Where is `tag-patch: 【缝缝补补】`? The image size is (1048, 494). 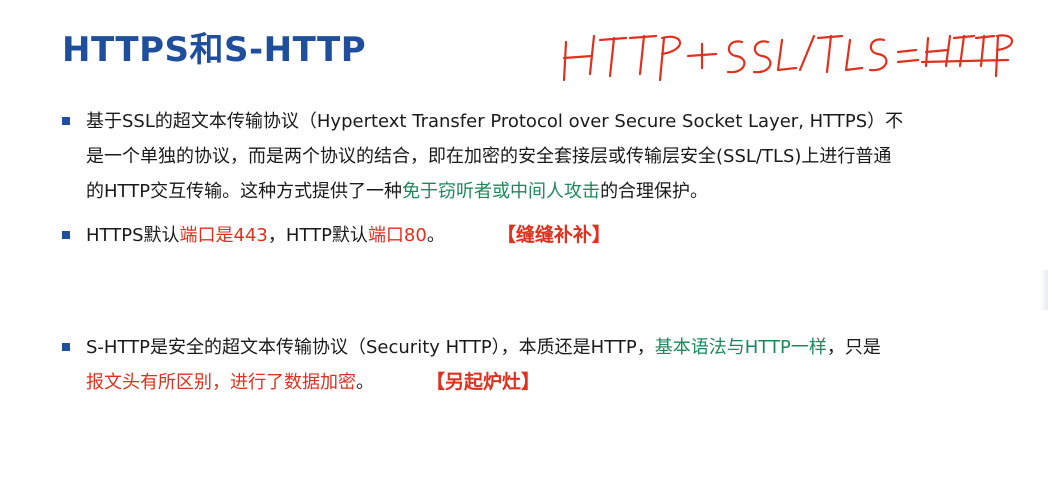 tag-patch: 【缝缝补补】 is located at coordinates (553, 235).